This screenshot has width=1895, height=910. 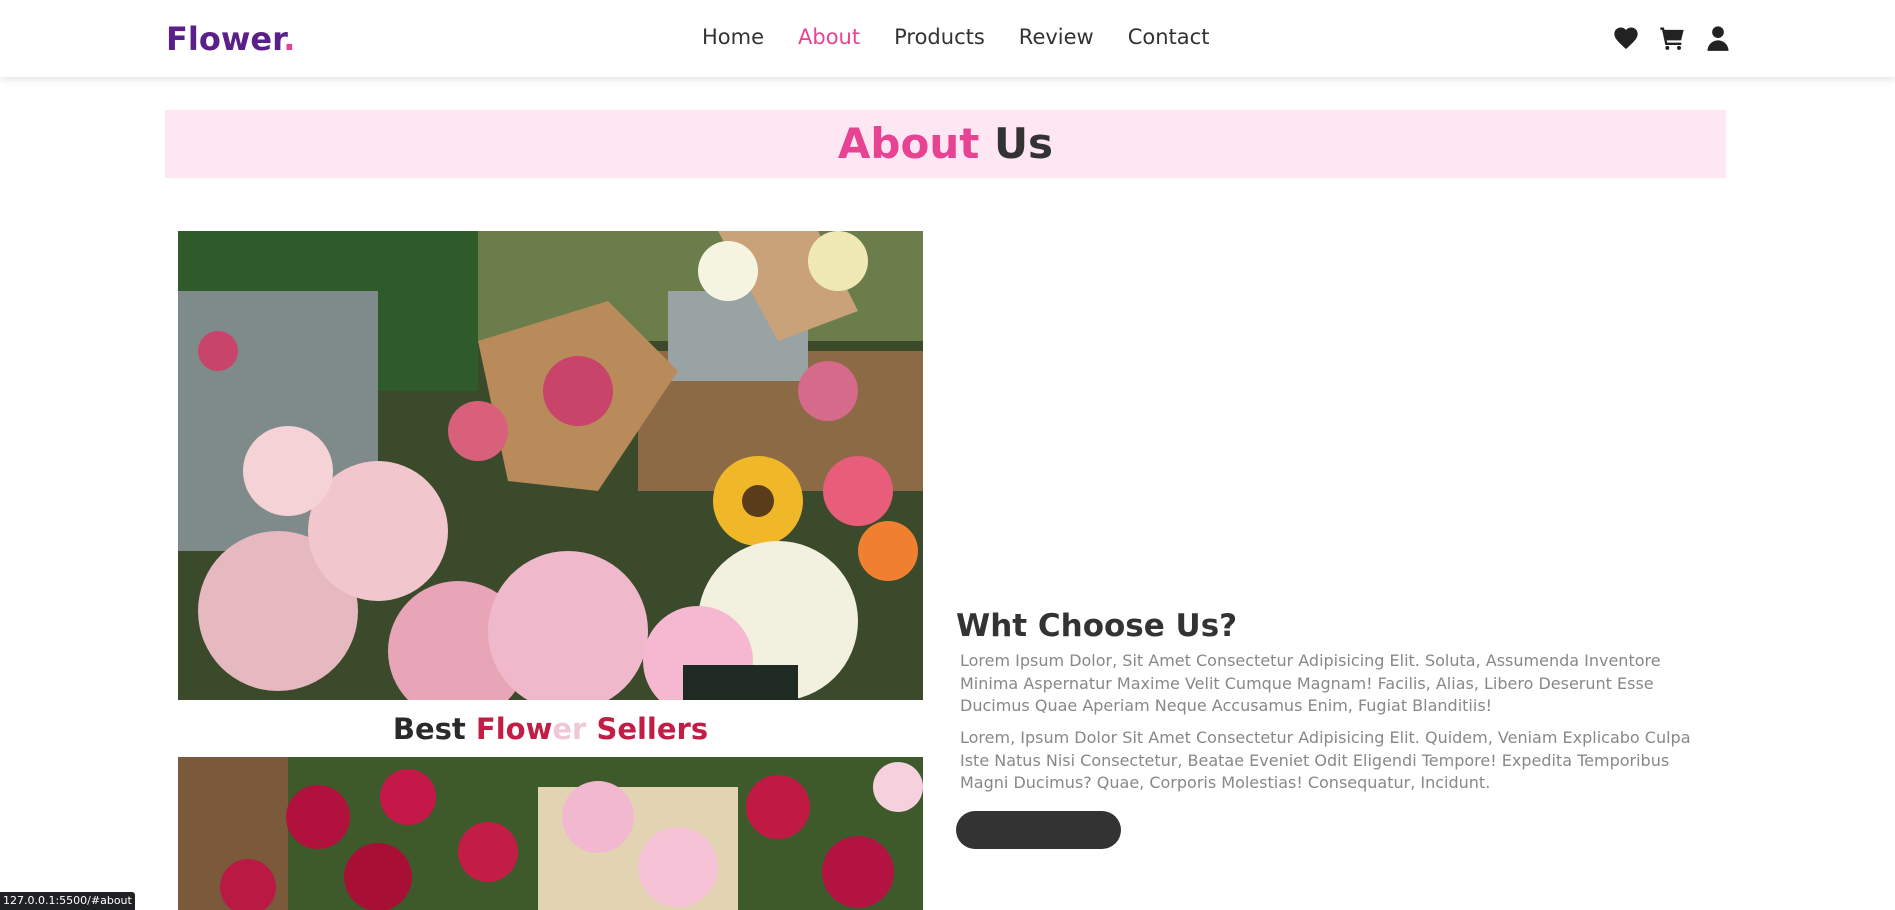 What do you see at coordinates (1626, 38) in the screenshot?
I see `heart-icon` at bounding box center [1626, 38].